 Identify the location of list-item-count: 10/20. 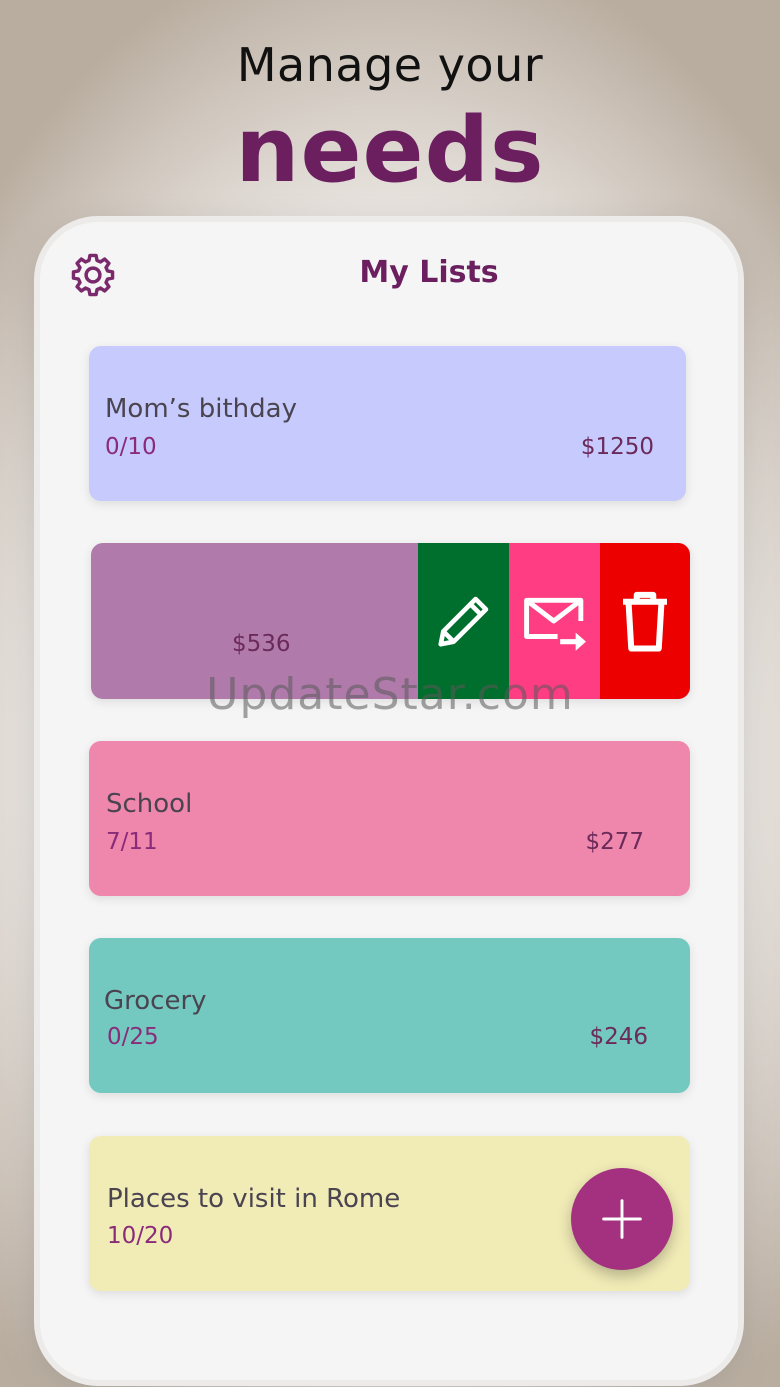
(140, 1236).